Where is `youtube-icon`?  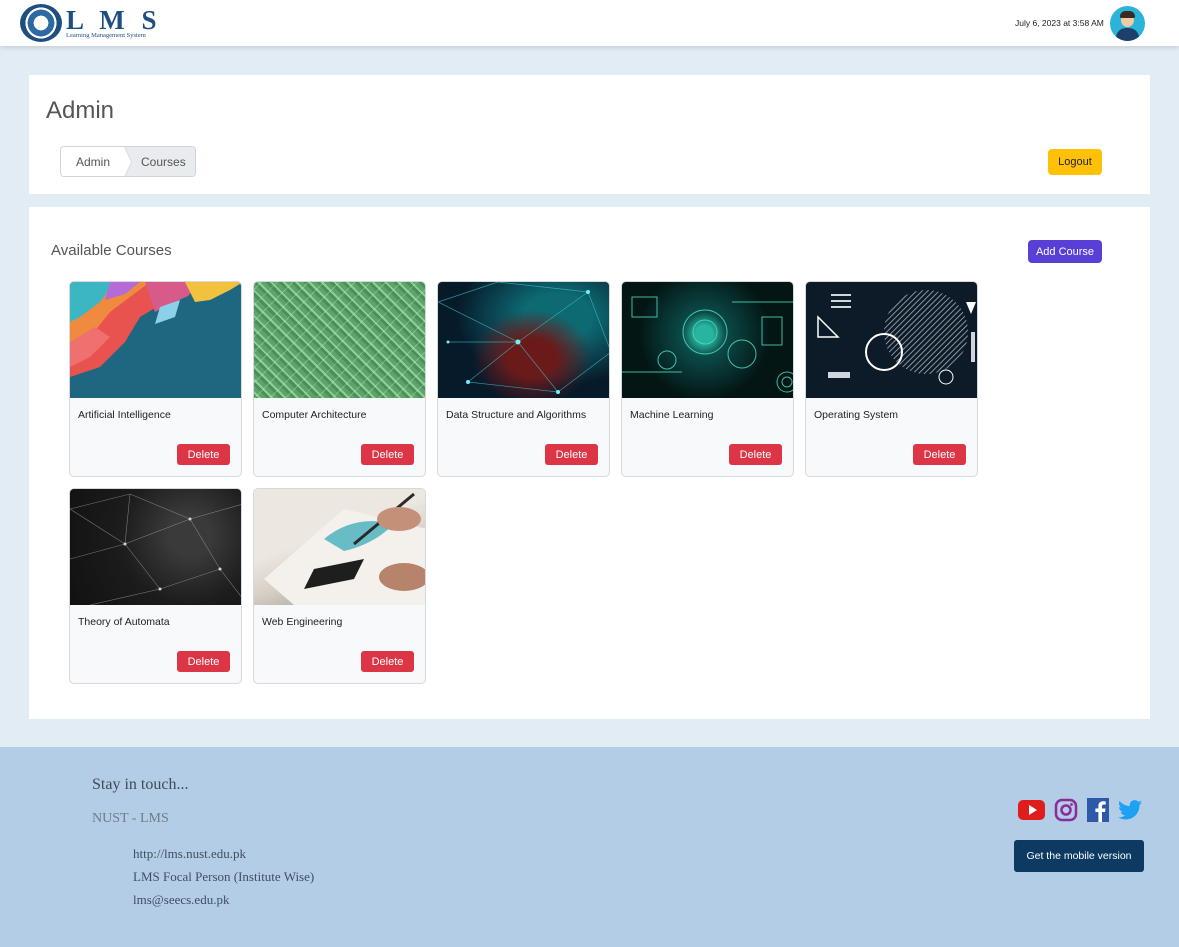
youtube-icon is located at coordinates (1031, 812).